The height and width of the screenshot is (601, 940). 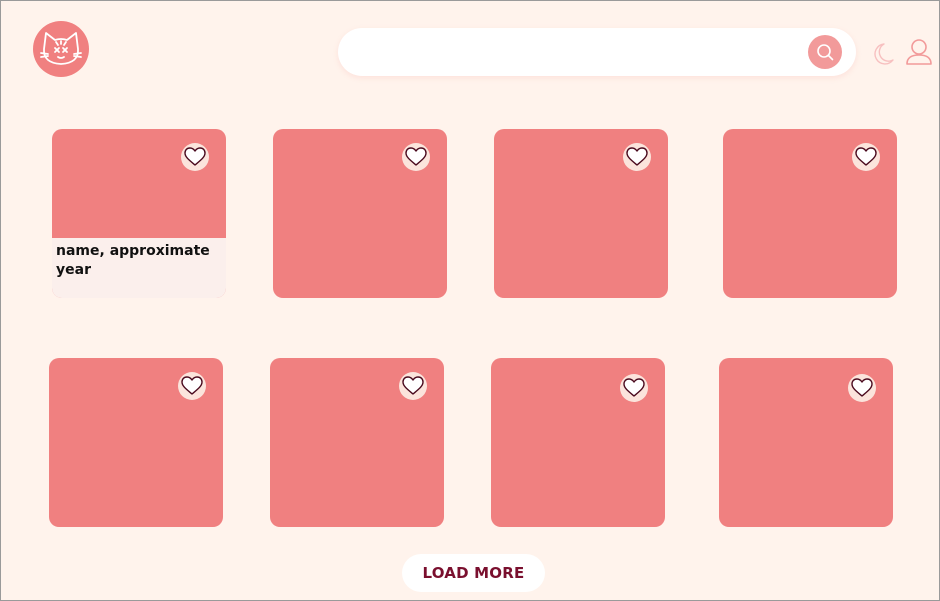 I want to click on theme-toggle, so click(x=883, y=54).